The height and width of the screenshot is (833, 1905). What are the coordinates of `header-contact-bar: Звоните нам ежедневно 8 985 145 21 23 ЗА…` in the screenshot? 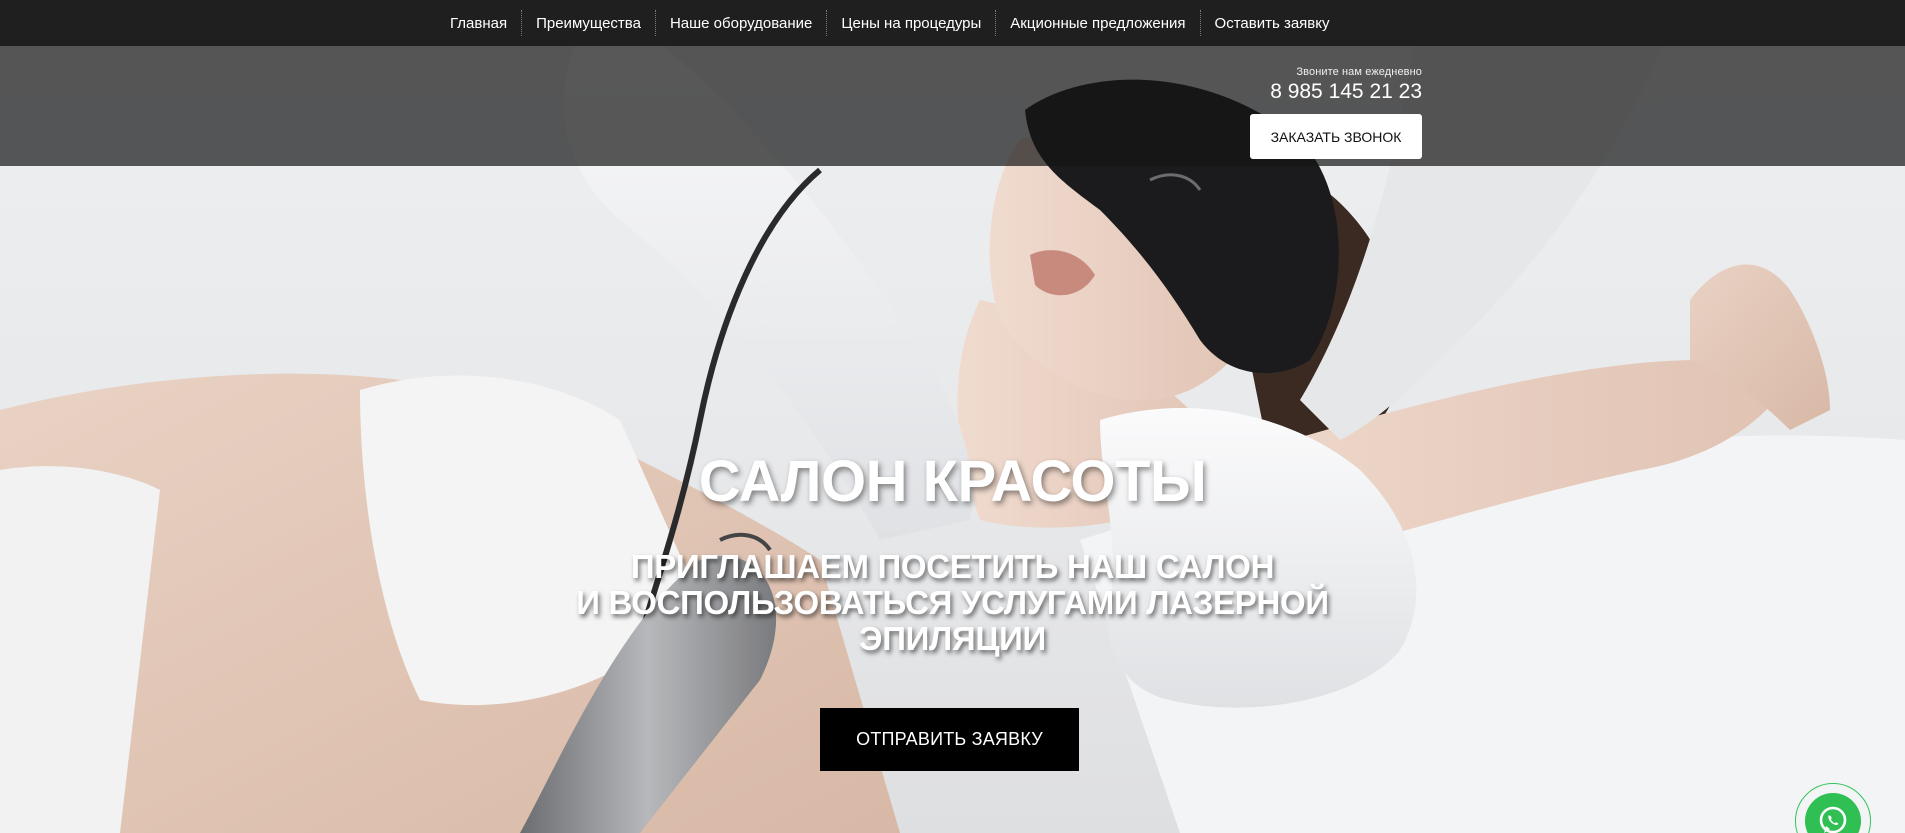 It's located at (952, 106).